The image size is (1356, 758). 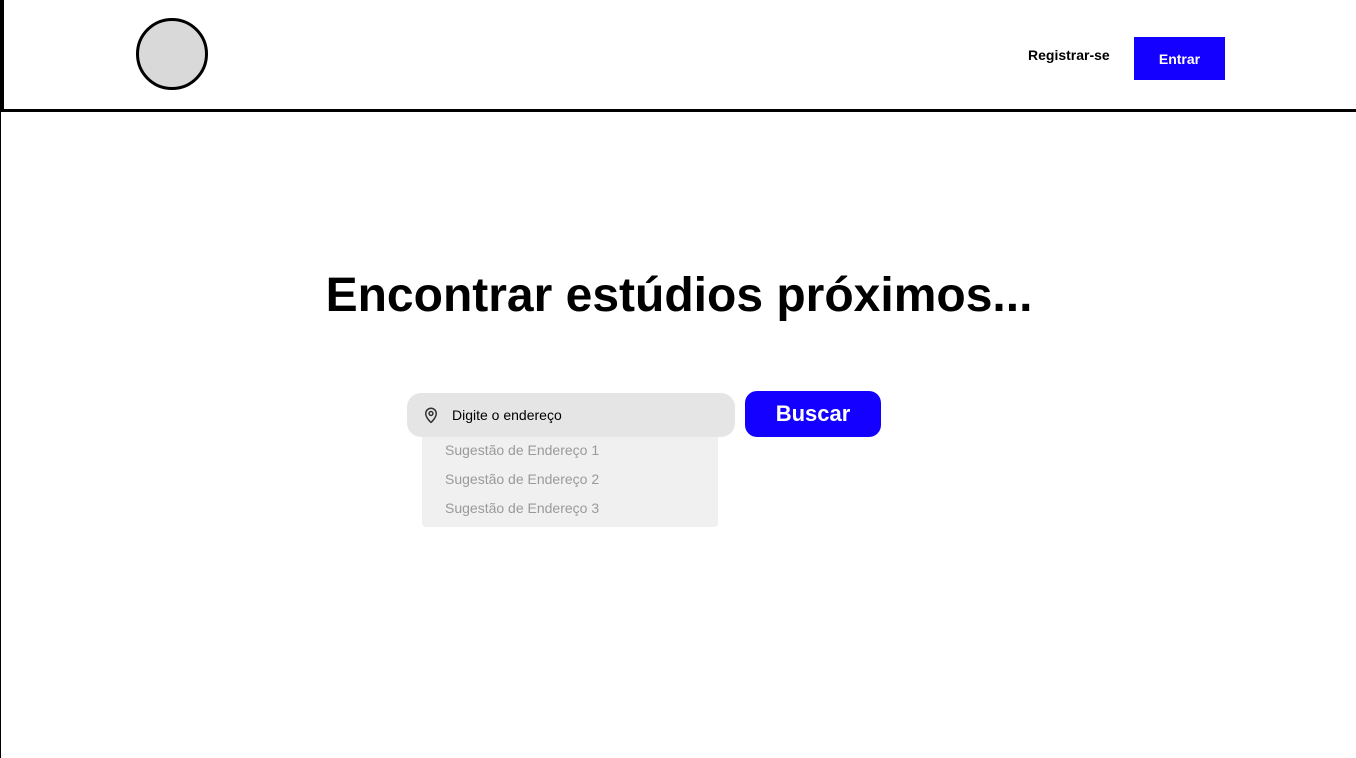 I want to click on suggestion-item-1: Sugestão de Endereço 1, so click(x=522, y=450).